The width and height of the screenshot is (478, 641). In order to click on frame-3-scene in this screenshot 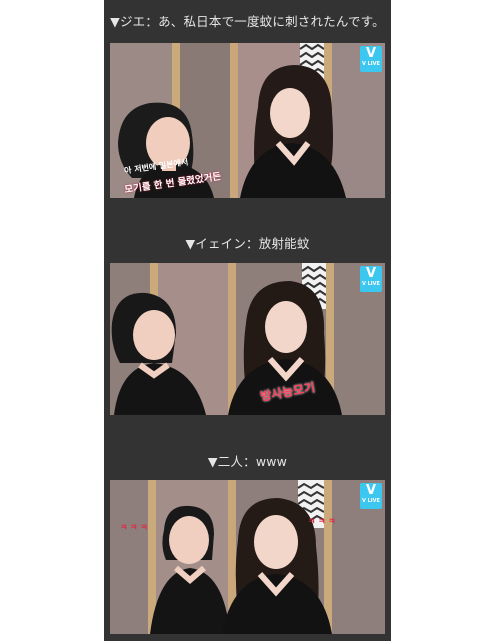, I will do `click(247, 557)`.